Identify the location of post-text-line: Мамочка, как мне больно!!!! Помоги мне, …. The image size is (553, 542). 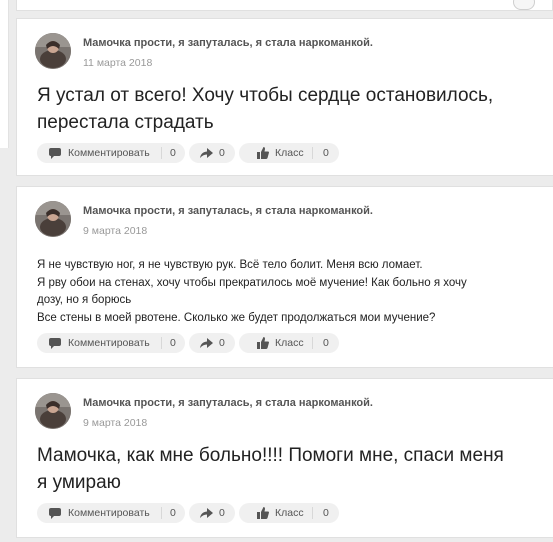
(270, 455).